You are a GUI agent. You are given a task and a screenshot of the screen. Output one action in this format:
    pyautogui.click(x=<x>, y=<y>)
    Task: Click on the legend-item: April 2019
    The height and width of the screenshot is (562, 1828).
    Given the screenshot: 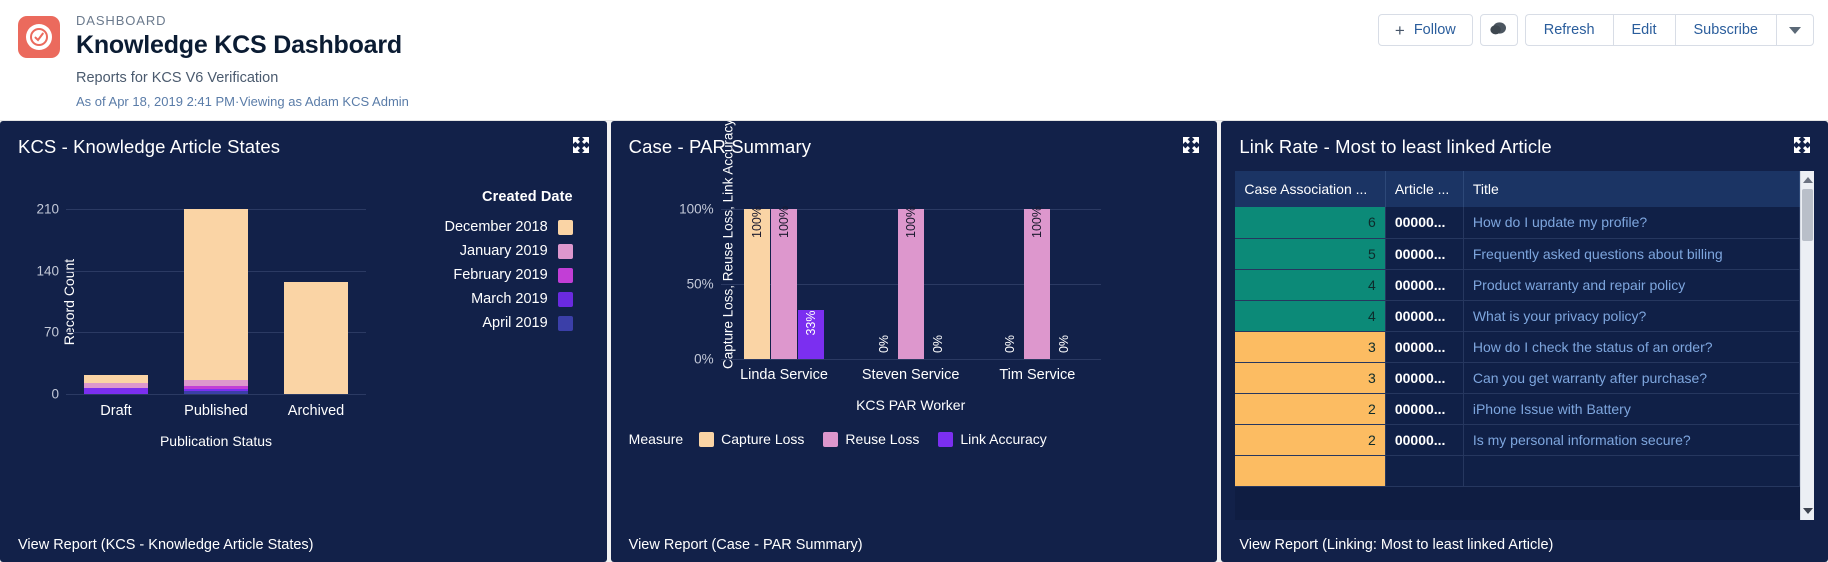 What is the action you would take?
    pyautogui.click(x=509, y=323)
    